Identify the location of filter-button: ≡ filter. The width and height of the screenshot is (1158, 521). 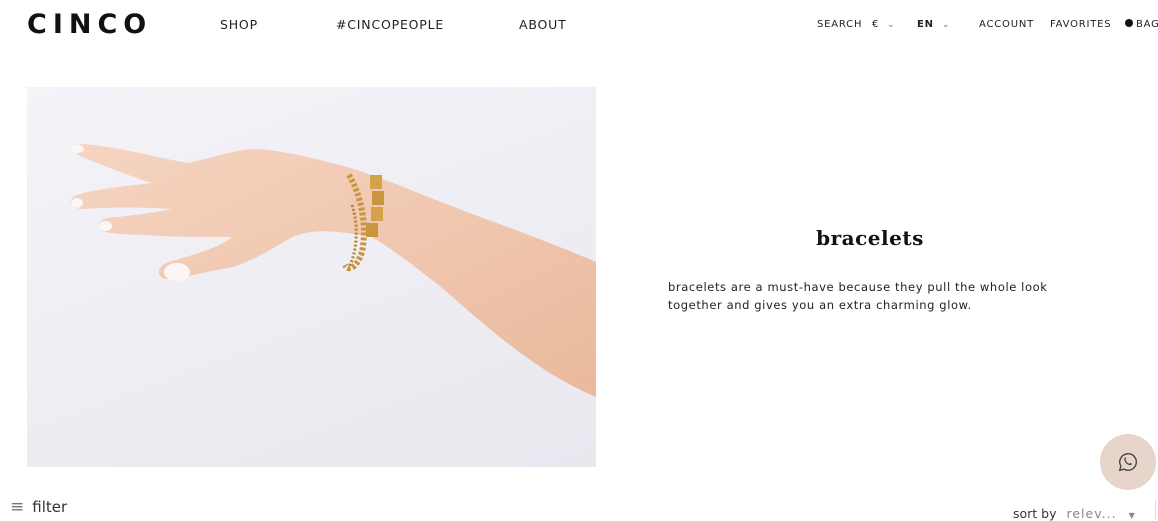
(38, 507).